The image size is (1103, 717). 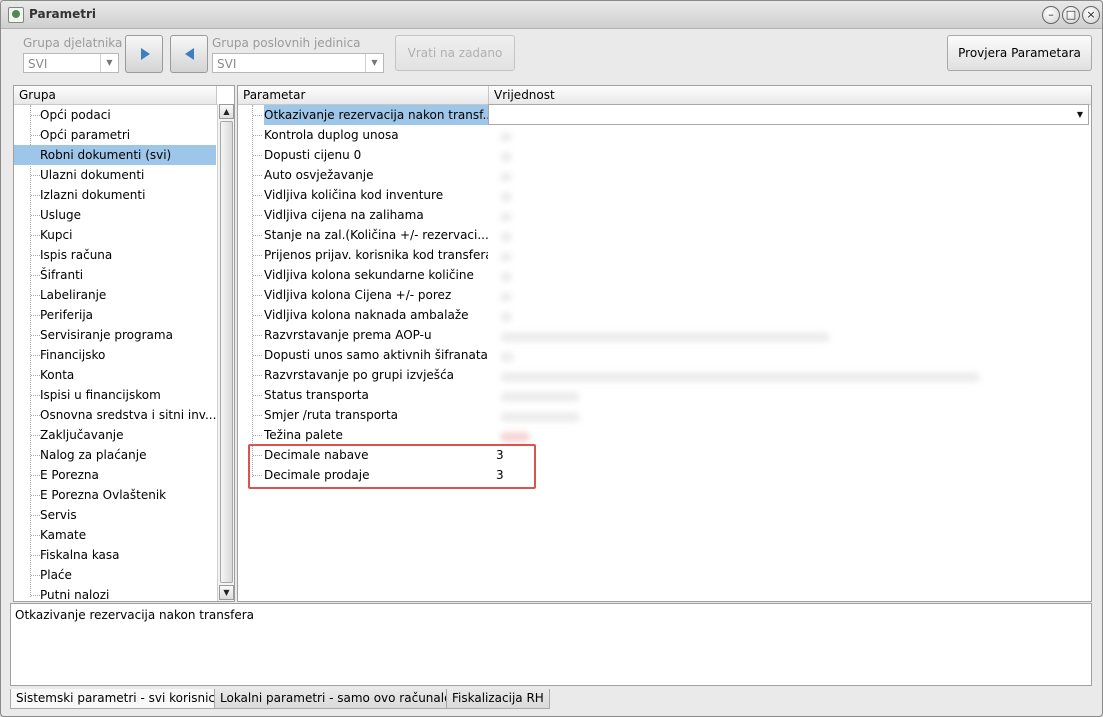 I want to click on group-item: Ispis računa, so click(x=128, y=255).